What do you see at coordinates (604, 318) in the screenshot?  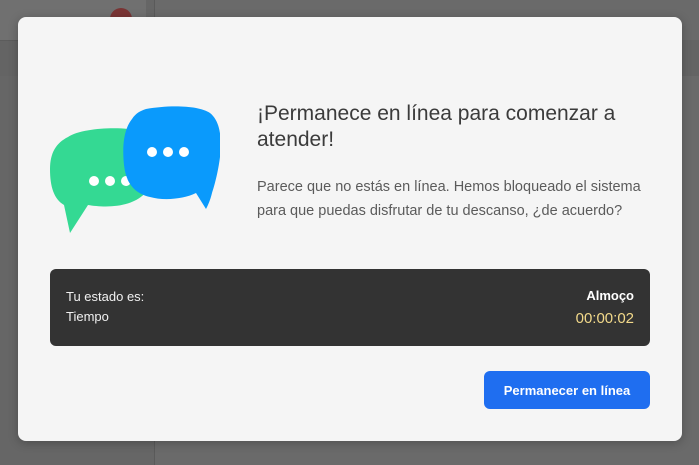 I see `time-counter: 00:00:02` at bounding box center [604, 318].